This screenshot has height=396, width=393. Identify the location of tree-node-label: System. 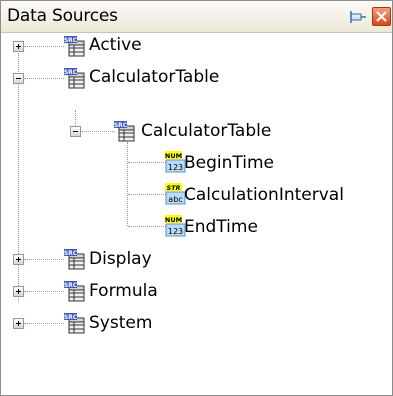
(121, 323).